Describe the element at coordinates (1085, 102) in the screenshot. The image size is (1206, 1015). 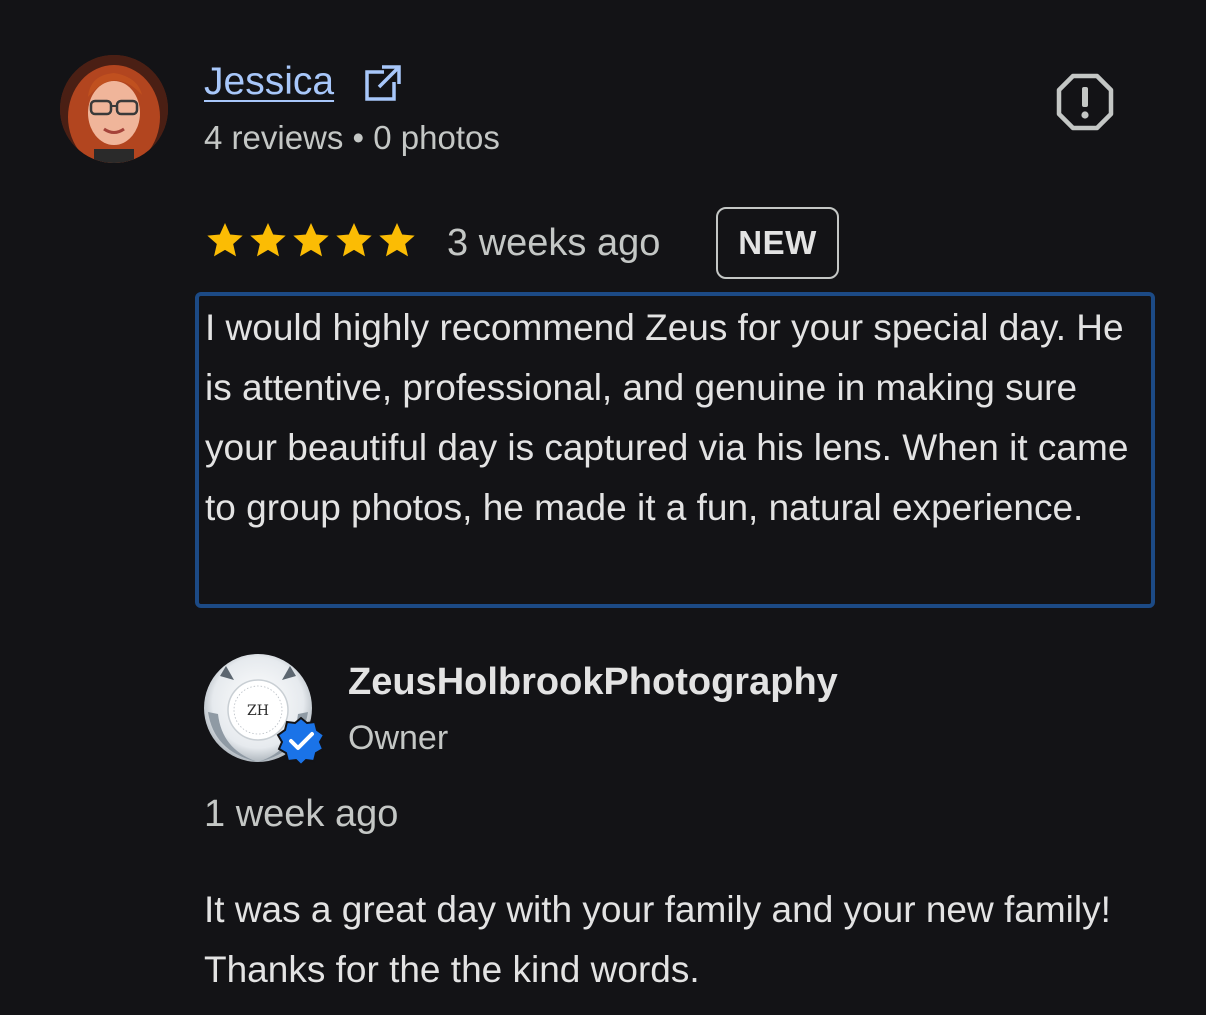
I see `report-icon` at that location.